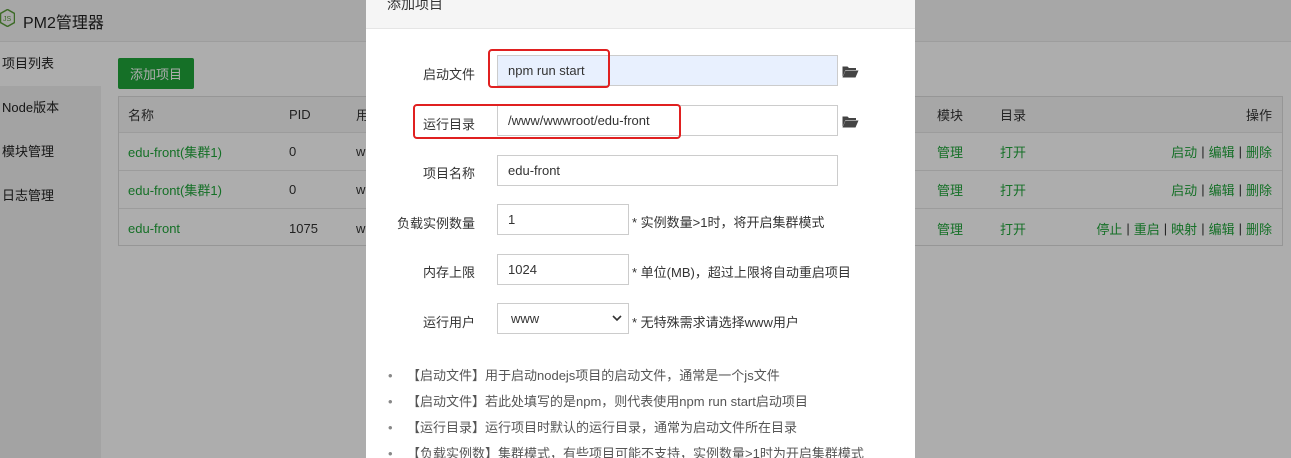 The image size is (1291, 458). I want to click on project-name-input, so click(667, 170).